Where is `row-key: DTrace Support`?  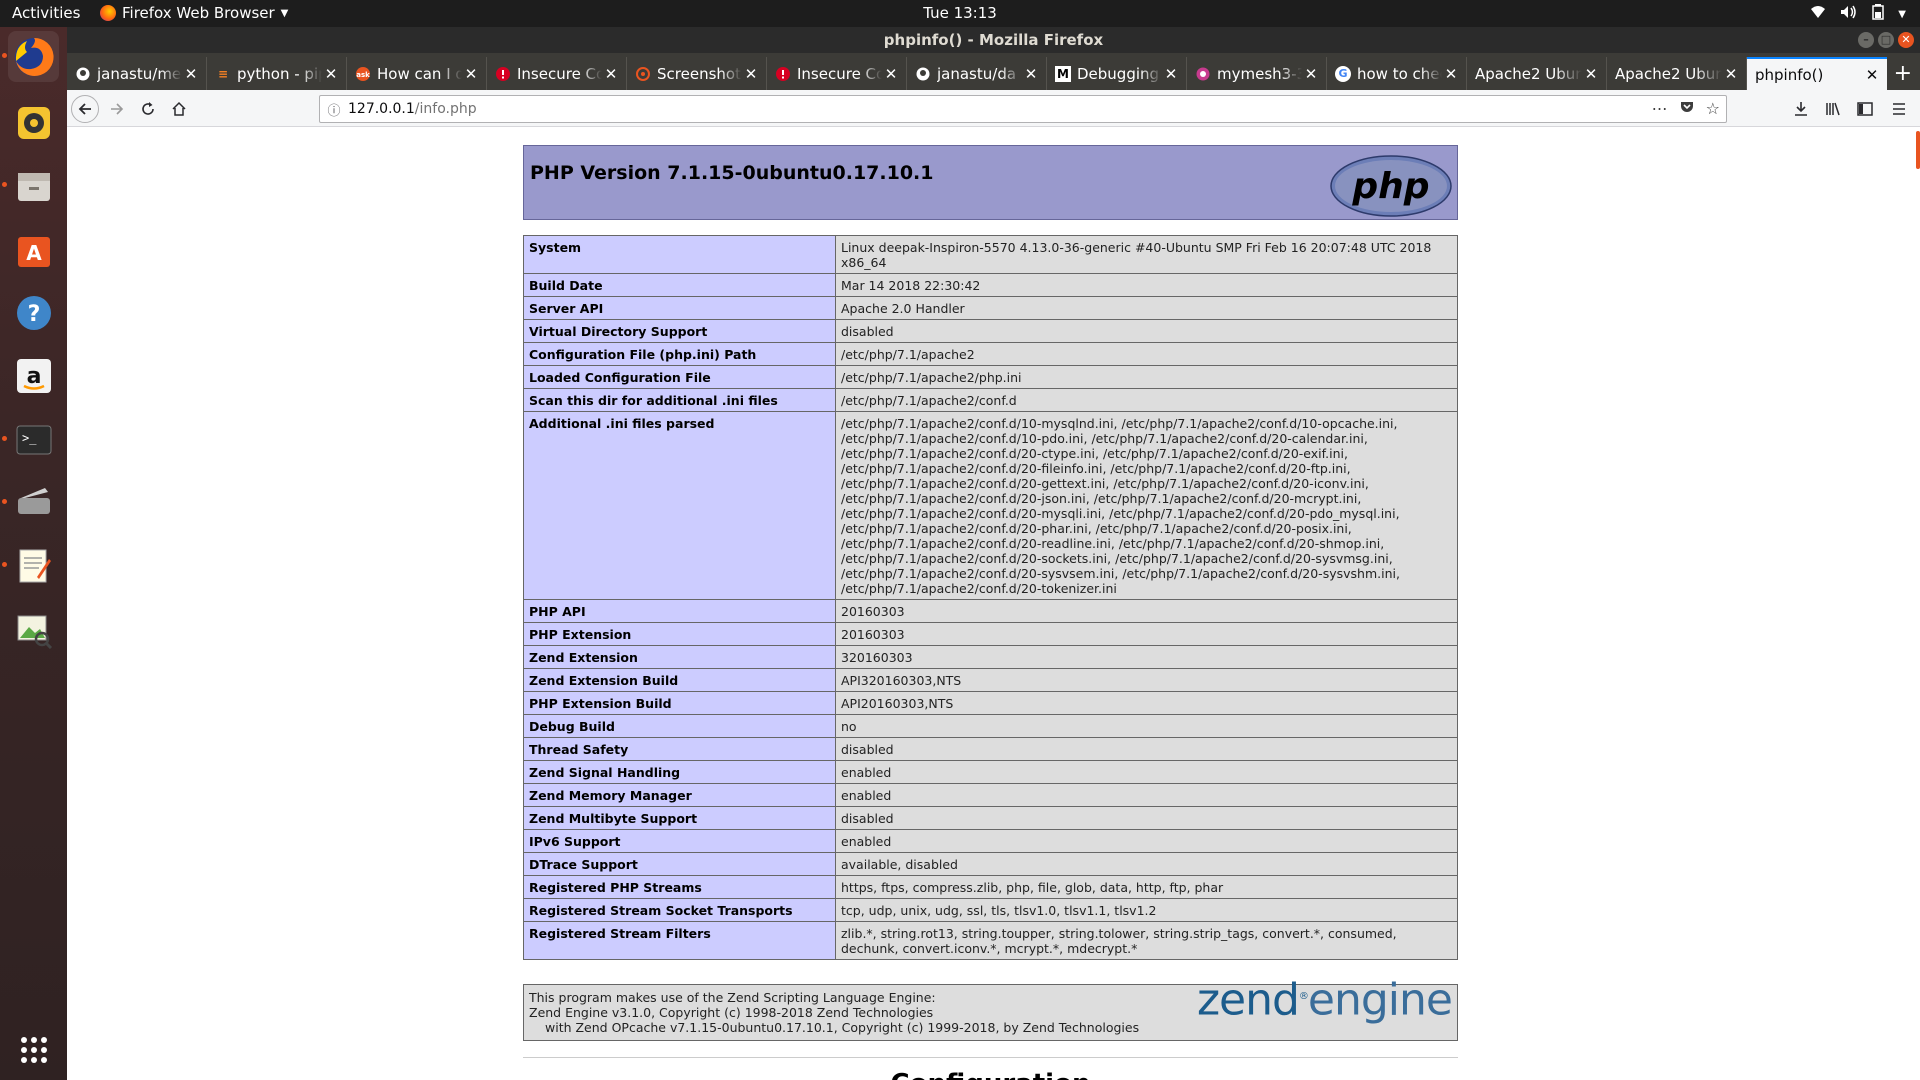
row-key: DTrace Support is located at coordinates (679, 864).